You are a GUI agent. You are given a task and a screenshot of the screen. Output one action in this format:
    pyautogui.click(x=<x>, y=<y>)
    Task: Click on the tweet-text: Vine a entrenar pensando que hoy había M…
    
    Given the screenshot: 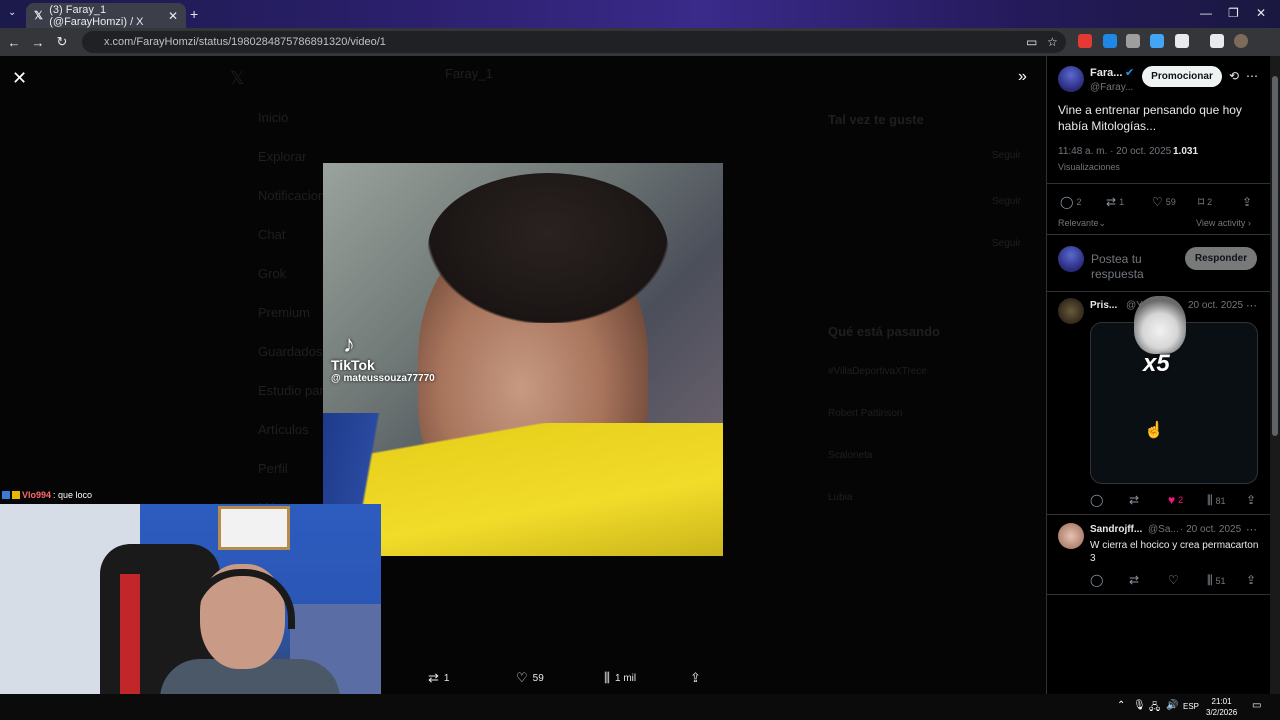 What is the action you would take?
    pyautogui.click(x=1150, y=118)
    